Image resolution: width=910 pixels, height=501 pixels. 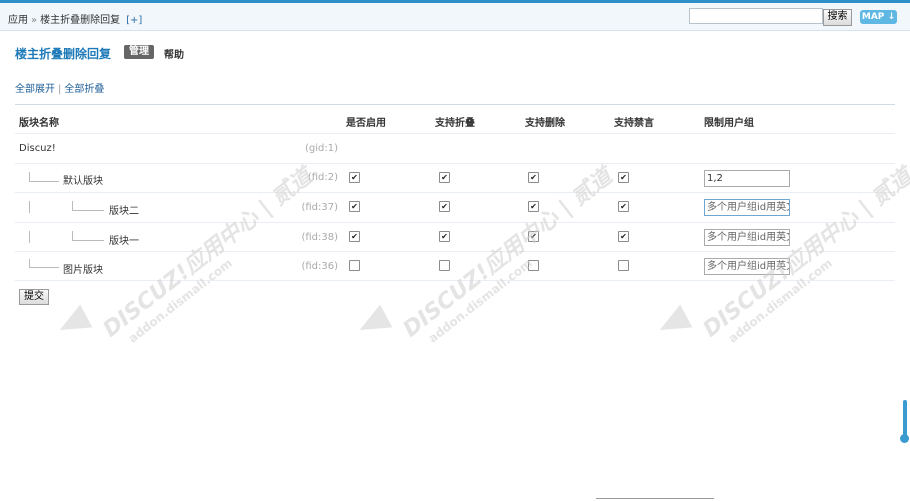 I want to click on breadcrumb-current: 楼主折叠删除回复, so click(x=80, y=20).